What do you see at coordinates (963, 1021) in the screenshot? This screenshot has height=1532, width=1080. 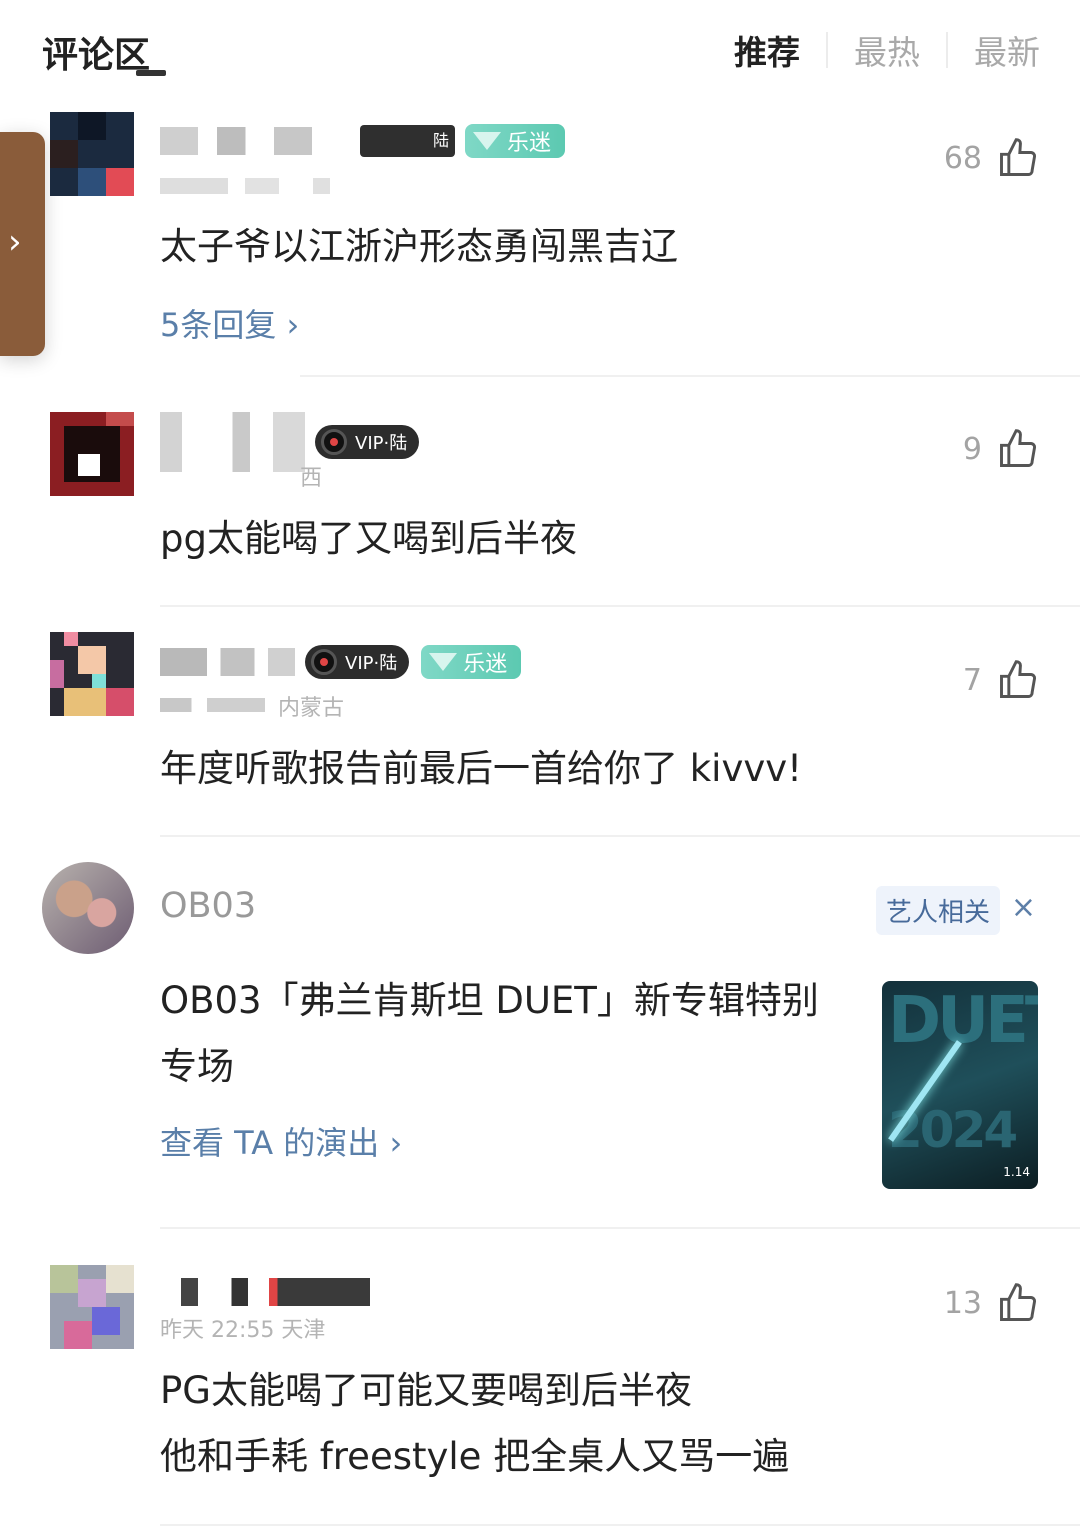 I see `poster-title: DUET` at bounding box center [963, 1021].